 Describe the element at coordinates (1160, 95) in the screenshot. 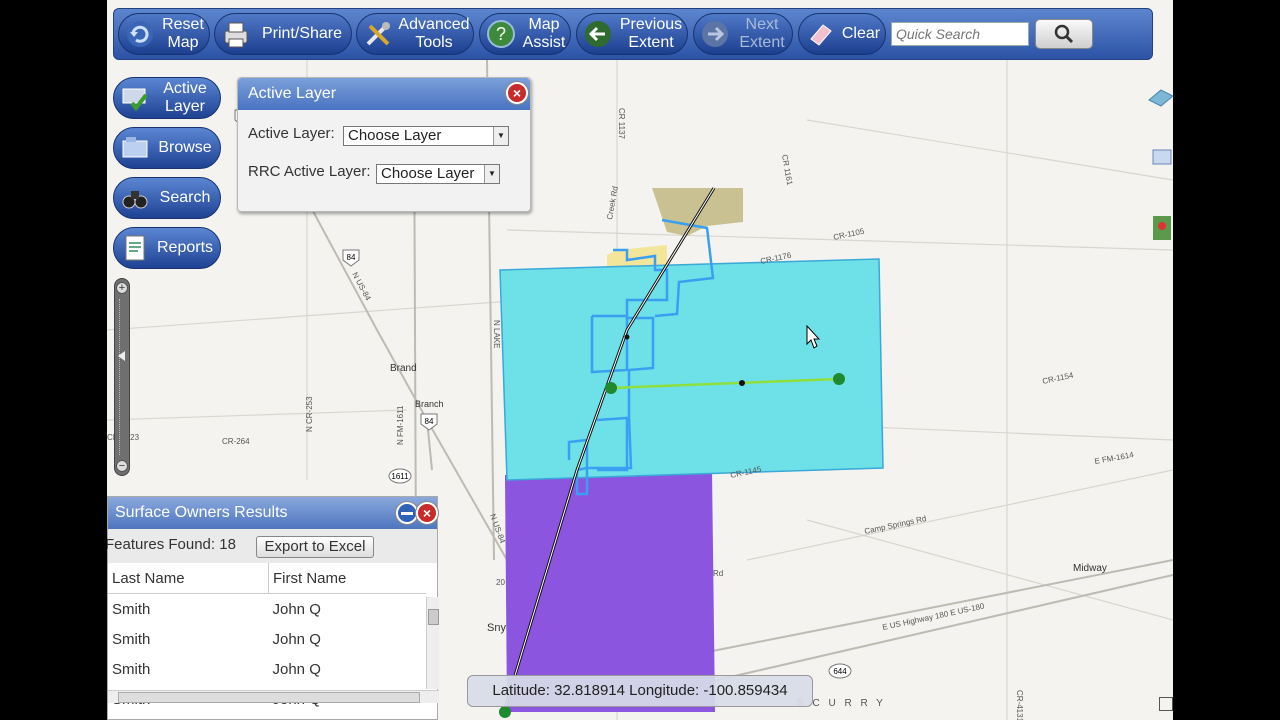

I see `basemap-icon` at that location.